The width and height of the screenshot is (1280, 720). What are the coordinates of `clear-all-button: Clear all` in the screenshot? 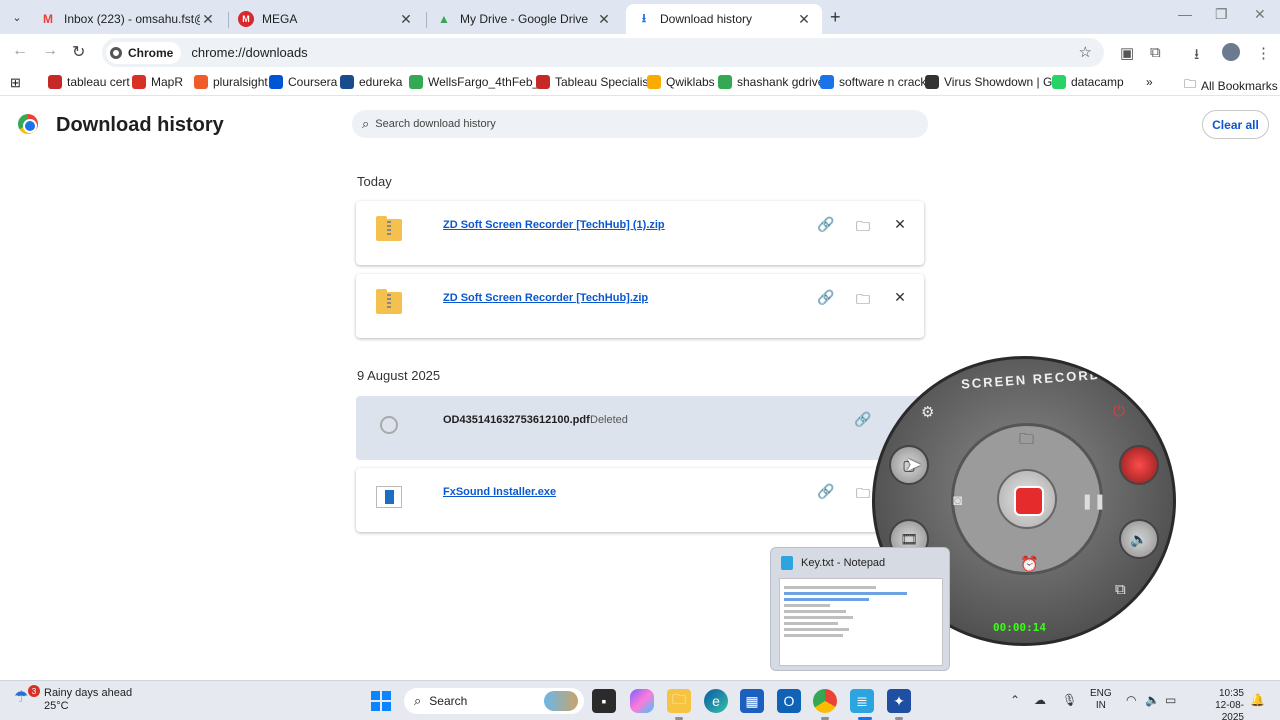 It's located at (1235, 124).